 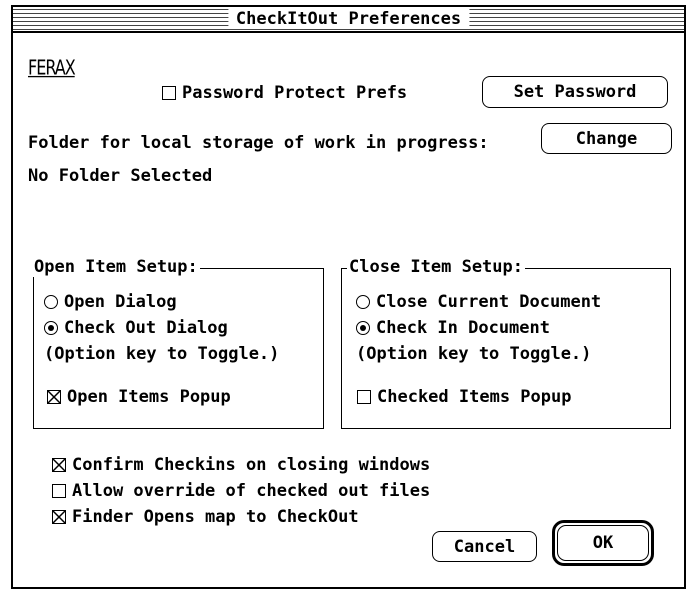 What do you see at coordinates (149, 397) in the screenshot?
I see `open-items-popup-label: Open Items Popup` at bounding box center [149, 397].